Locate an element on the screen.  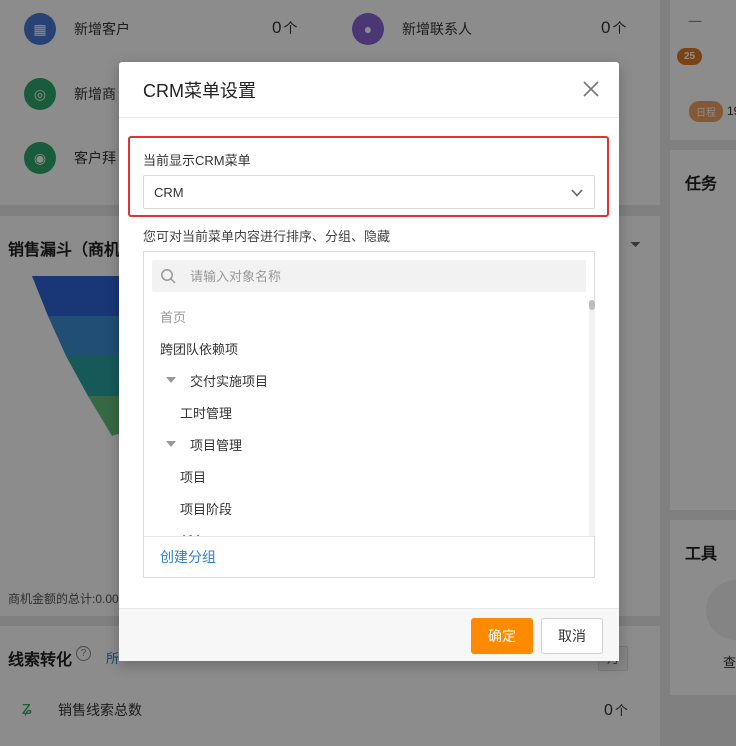
tree-item-cross-team: 跨团队依赖项 is located at coordinates (191, 348).